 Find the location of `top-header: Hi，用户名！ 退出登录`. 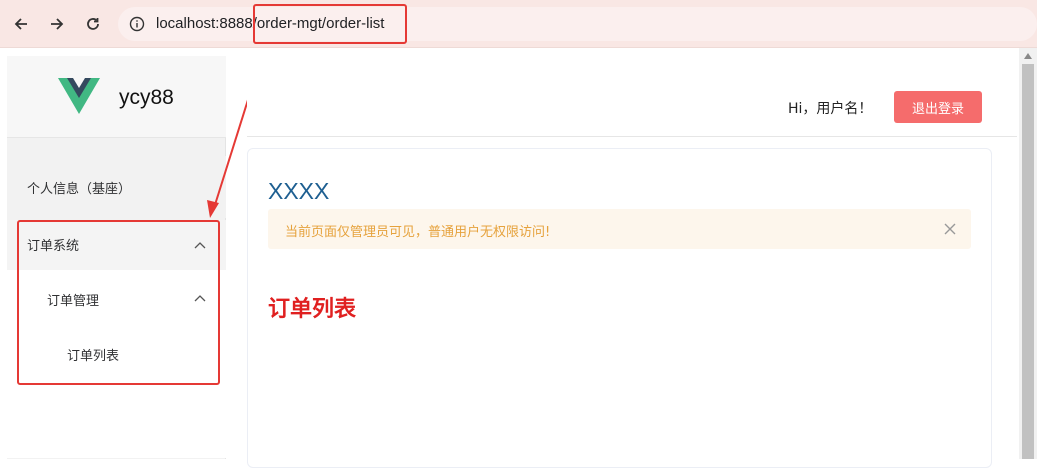

top-header: Hi，用户名！ 退出登录 is located at coordinates (632, 96).